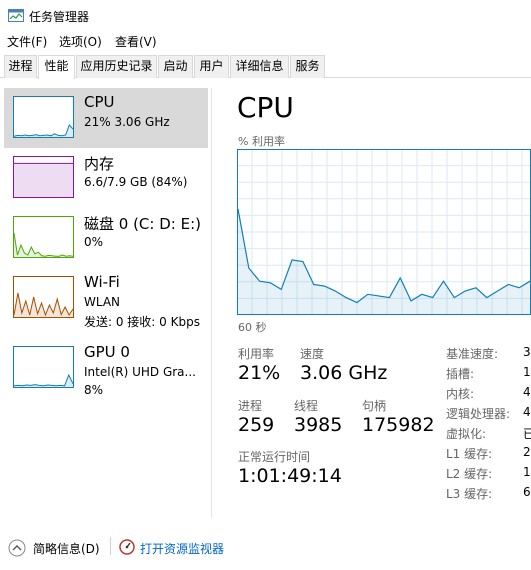 The image size is (531, 570). Describe the element at coordinates (312, 354) in the screenshot. I see `speed-label: 速度` at that location.